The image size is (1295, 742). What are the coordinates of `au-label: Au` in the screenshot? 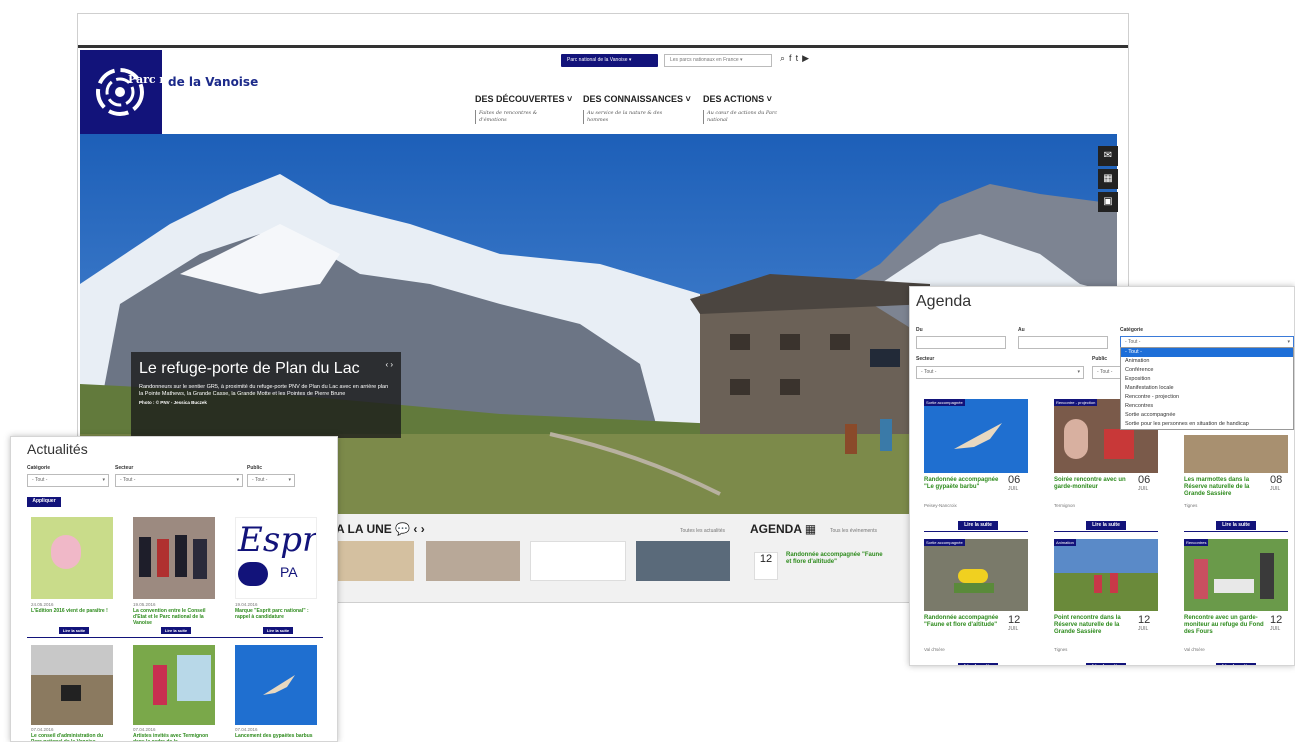 It's located at (1021, 330).